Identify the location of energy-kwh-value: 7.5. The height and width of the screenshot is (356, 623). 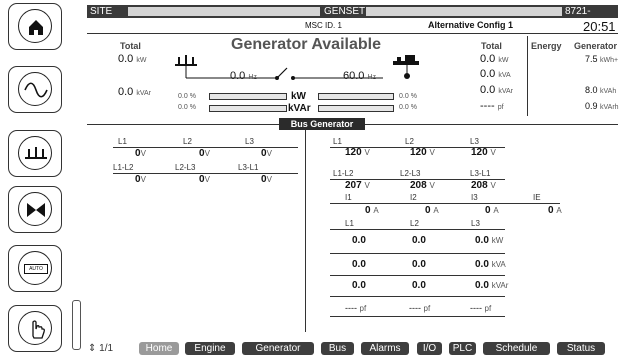
(591, 59).